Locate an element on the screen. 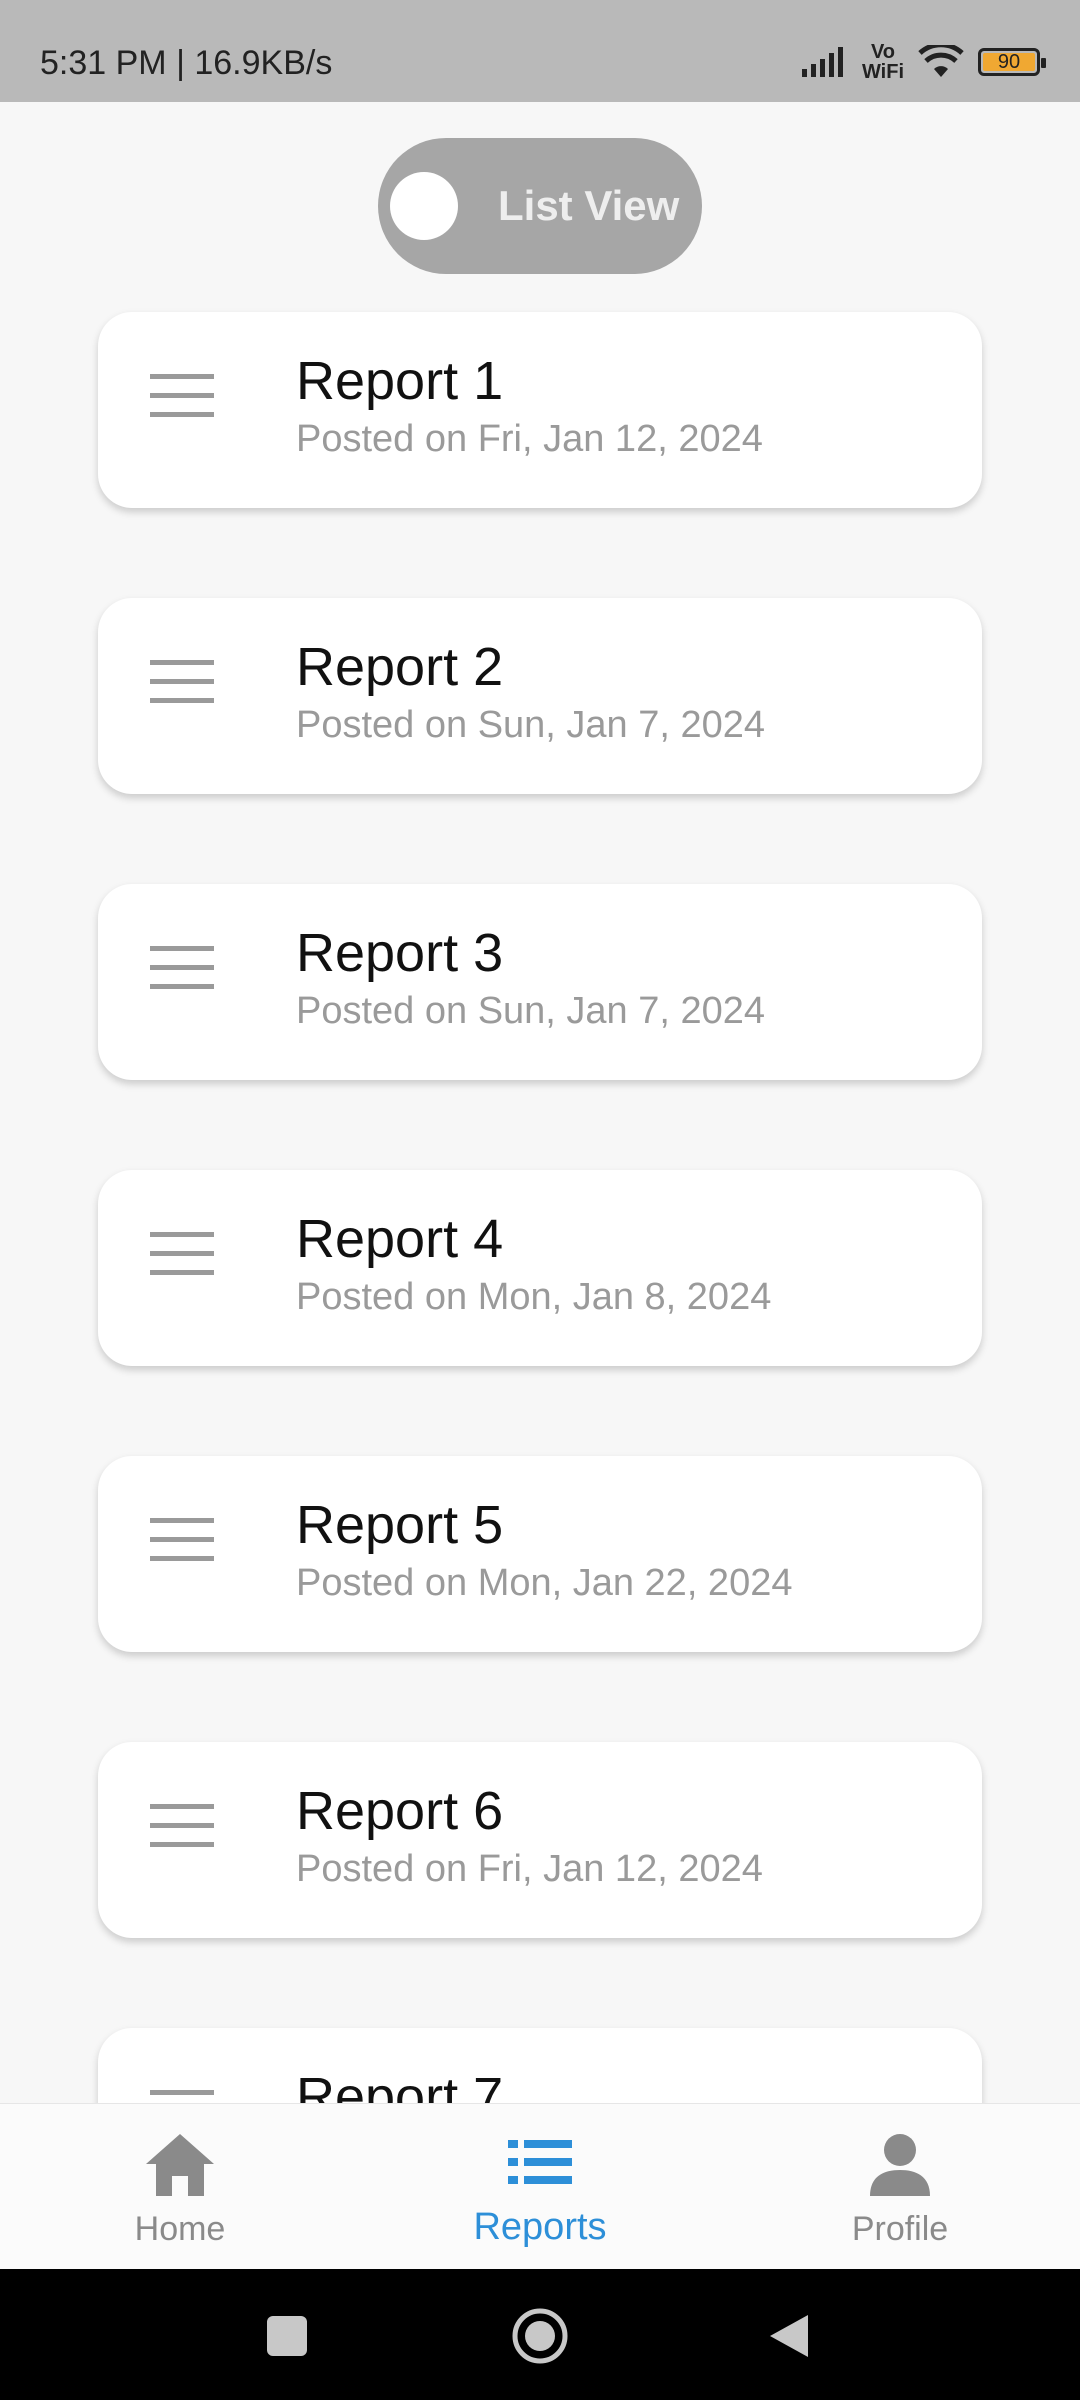 Image resolution: width=1080 pixels, height=2400 pixels. recents-icon is located at coordinates (287, 2336).